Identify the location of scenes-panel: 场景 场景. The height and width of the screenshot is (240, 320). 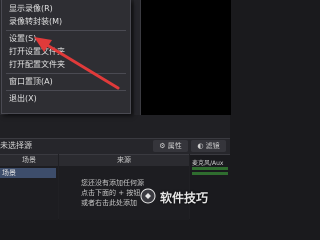
(29, 187).